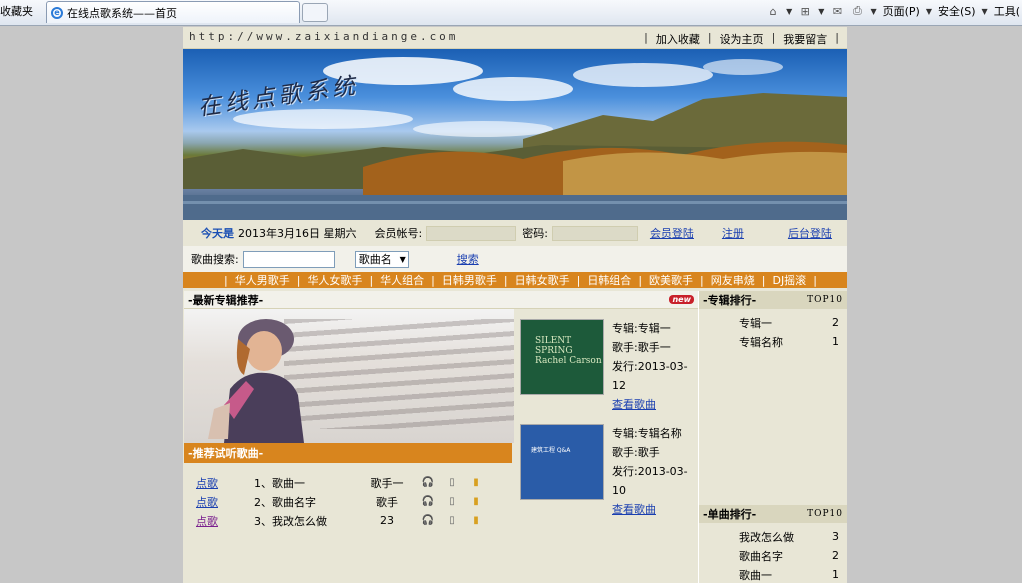 This screenshot has width=1022, height=583. What do you see at coordinates (402, 280) in the screenshot?
I see `category-item: 华人组合` at bounding box center [402, 280].